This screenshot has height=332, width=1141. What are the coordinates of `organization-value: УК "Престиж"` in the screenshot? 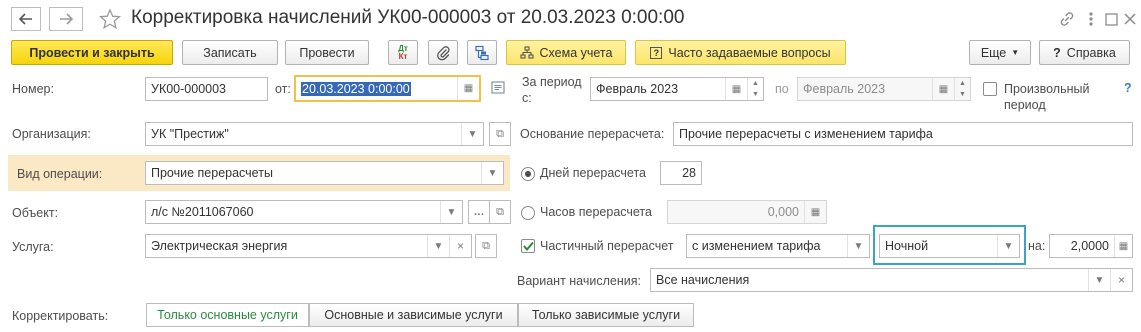 It's located at (190, 134).